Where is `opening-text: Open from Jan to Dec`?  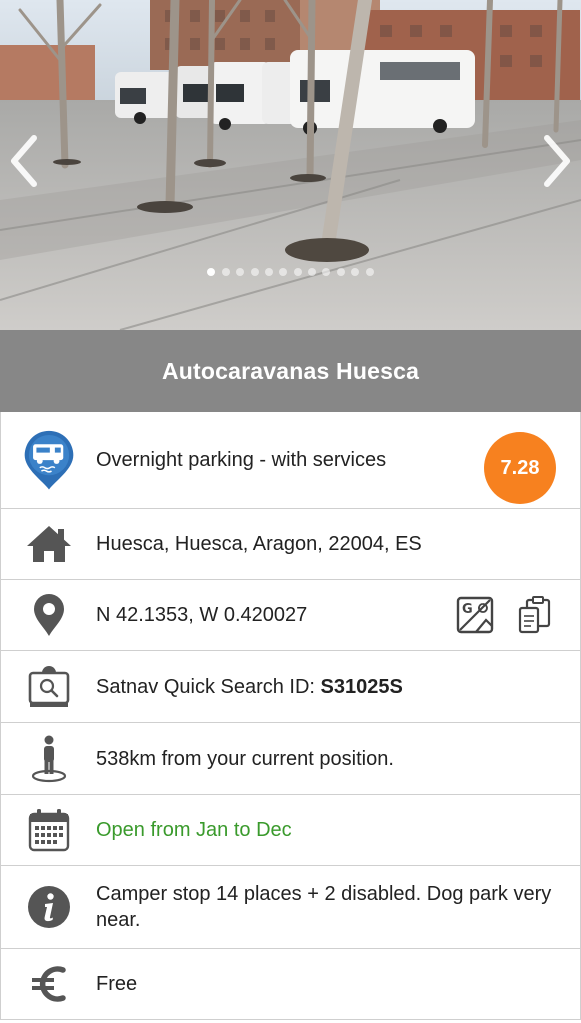
opening-text: Open from Jan to Dec is located at coordinates (194, 830).